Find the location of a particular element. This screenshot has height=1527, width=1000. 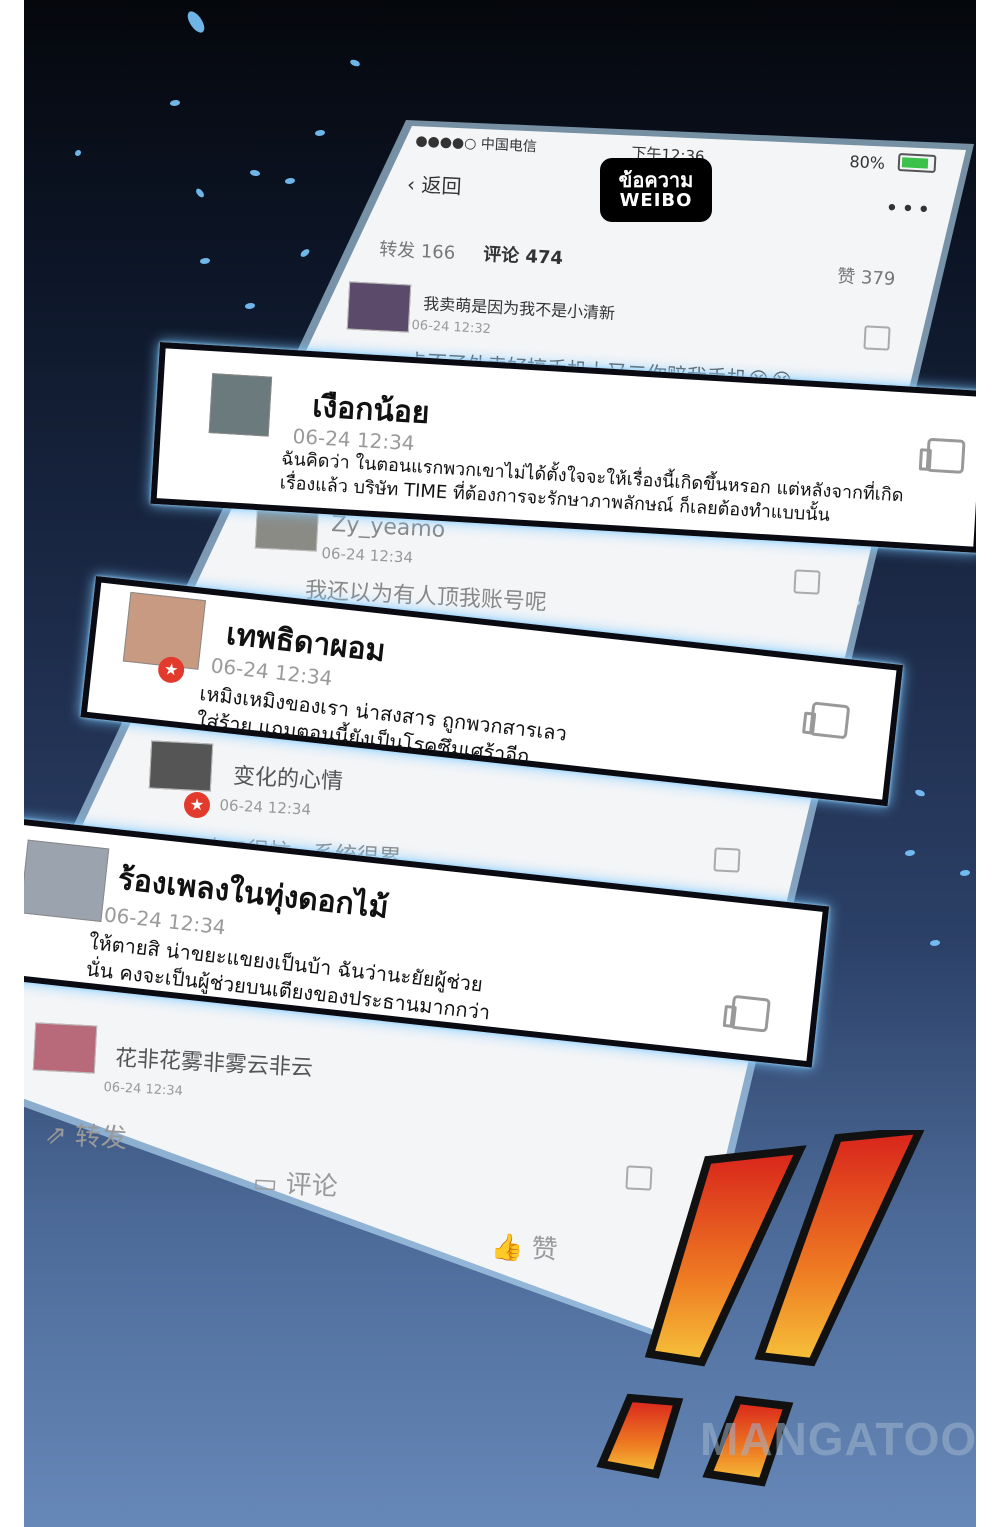

like-button: 👍 赞 is located at coordinates (524, 1246).